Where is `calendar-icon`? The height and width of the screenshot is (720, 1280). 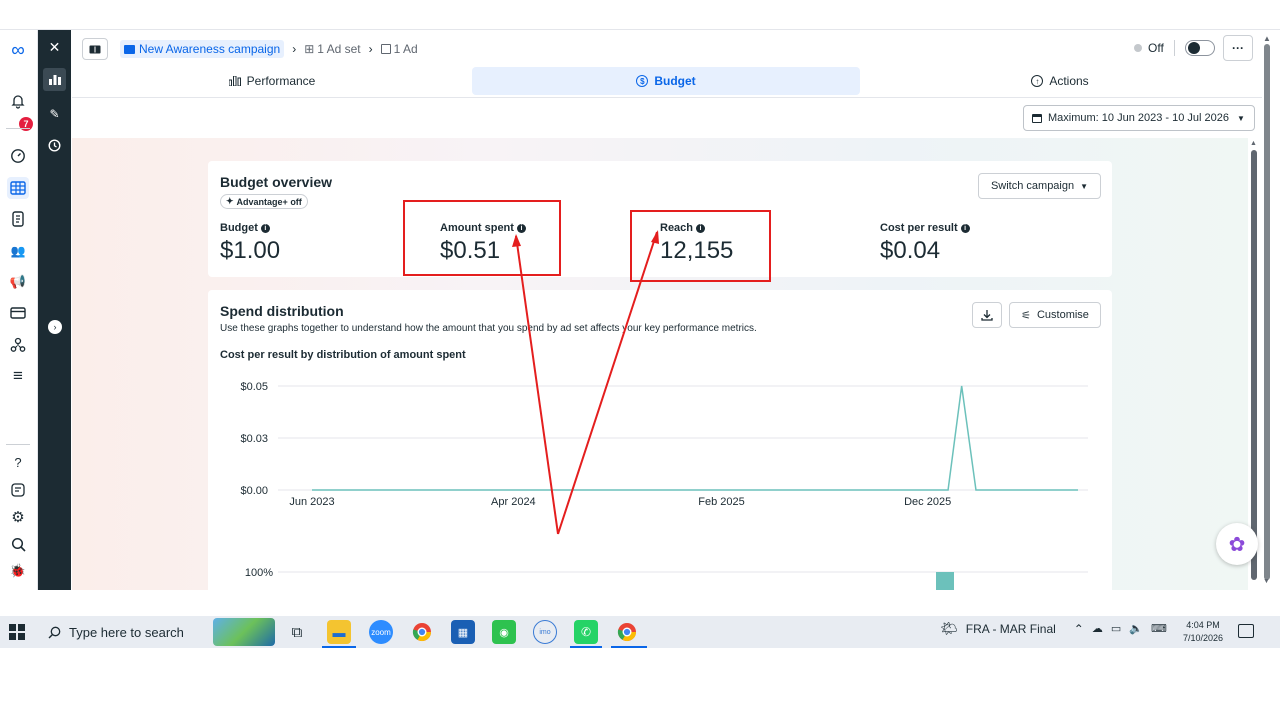 calendar-icon is located at coordinates (1037, 118).